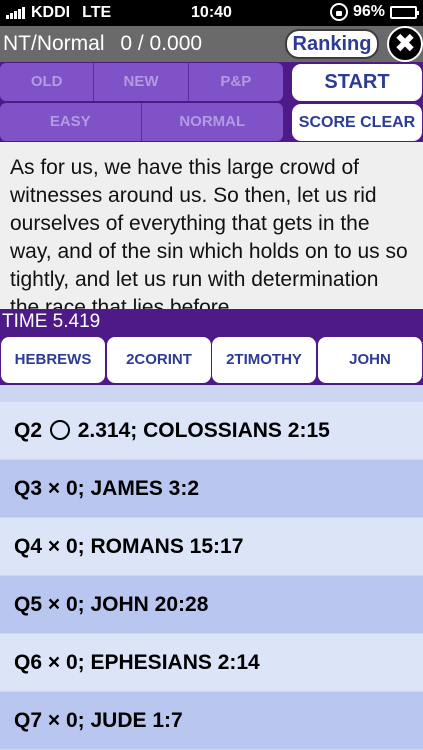 The height and width of the screenshot is (750, 423). What do you see at coordinates (338, 12) in the screenshot?
I see `rotation-lock-icon` at bounding box center [338, 12].